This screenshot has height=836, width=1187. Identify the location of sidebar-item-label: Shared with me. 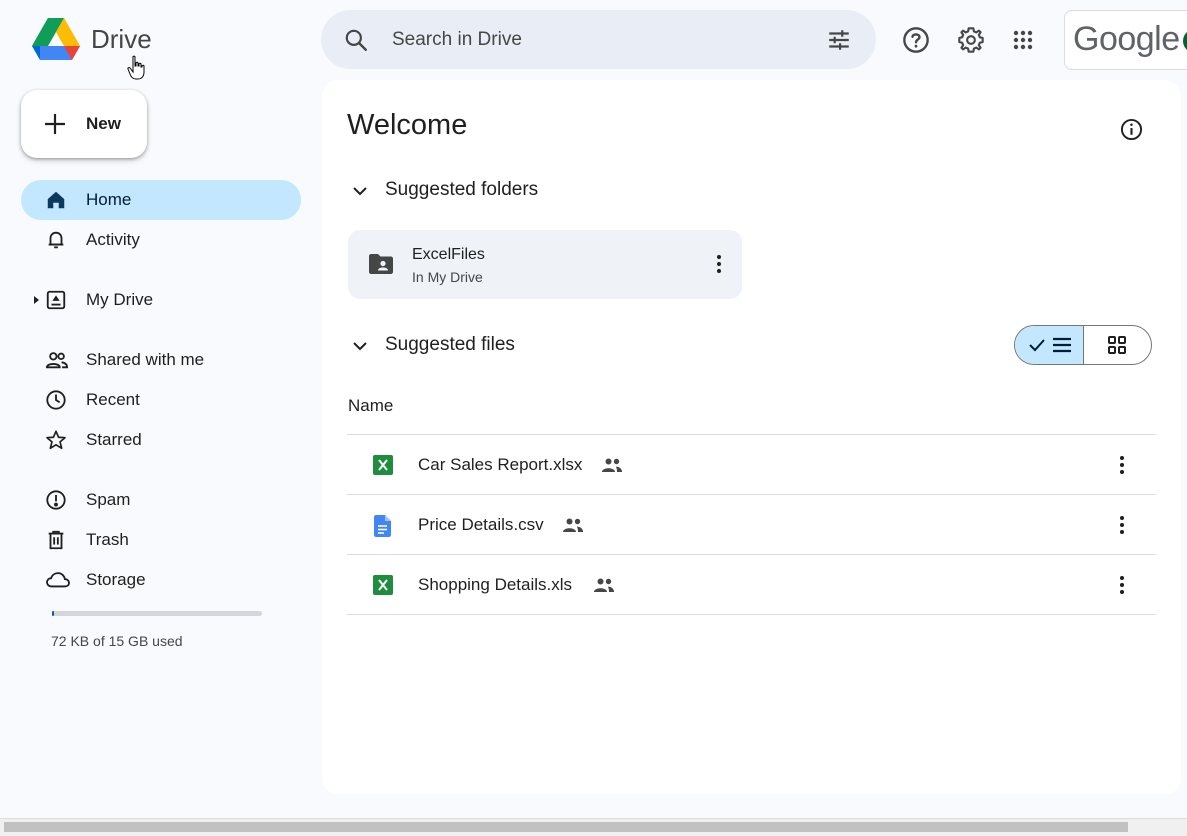
(145, 359).